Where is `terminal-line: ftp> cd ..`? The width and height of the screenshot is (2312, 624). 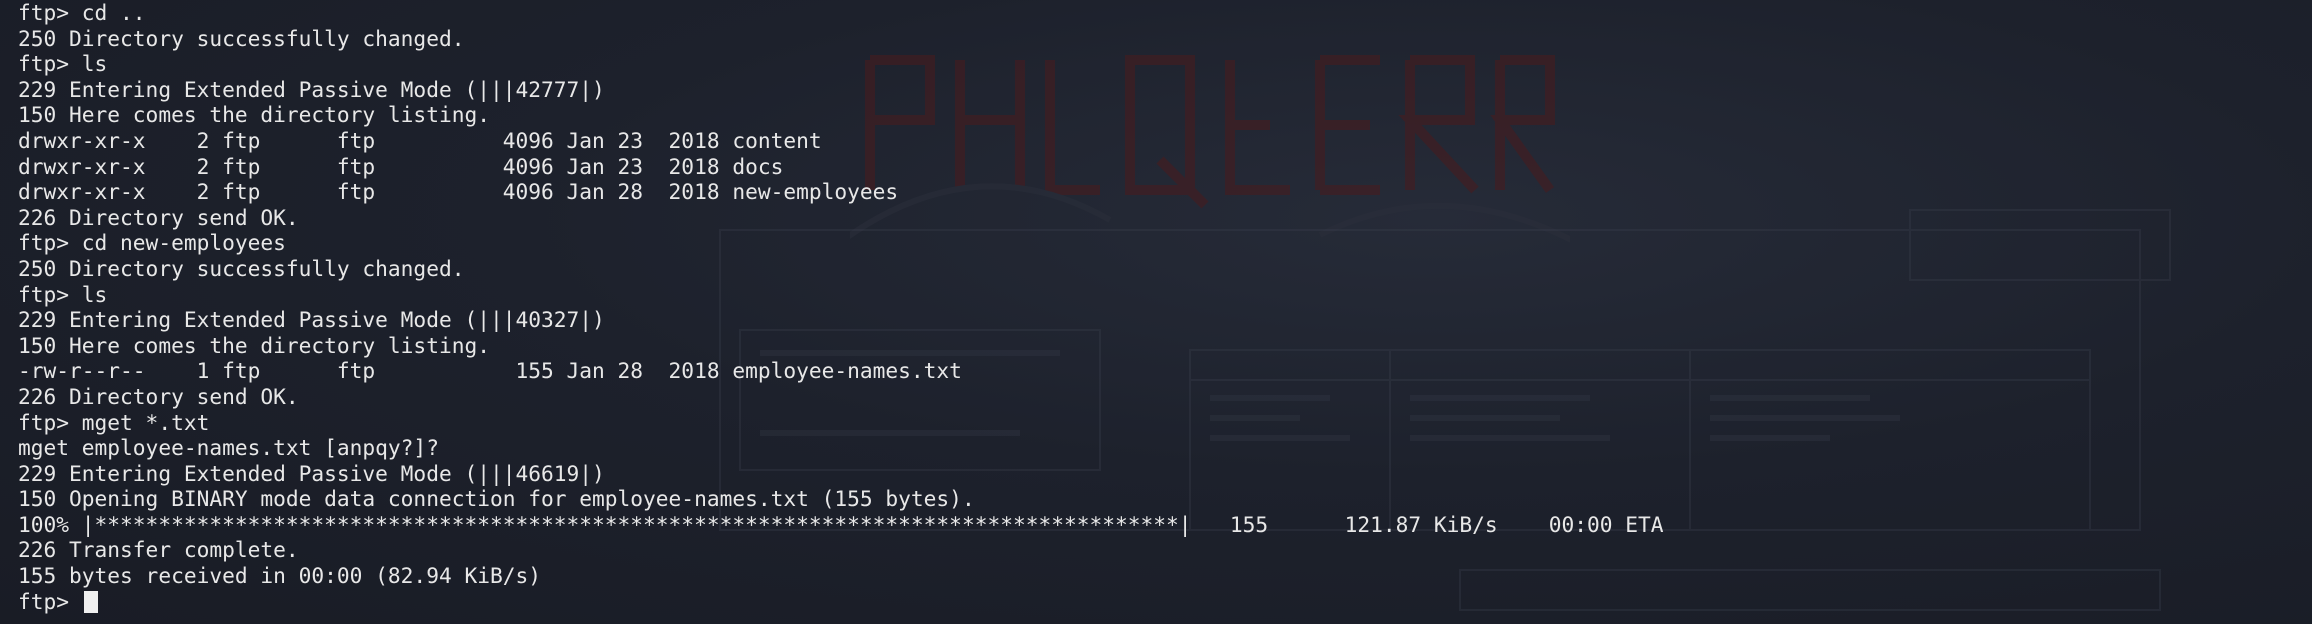
terminal-line: ftp> cd .. is located at coordinates (82, 12).